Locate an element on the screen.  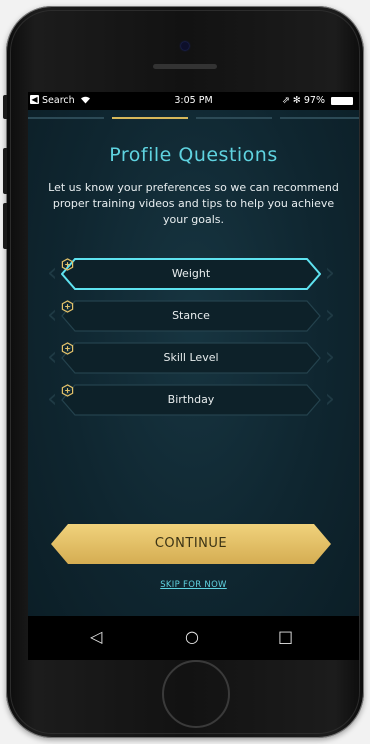
home-button is located at coordinates (196, 694).